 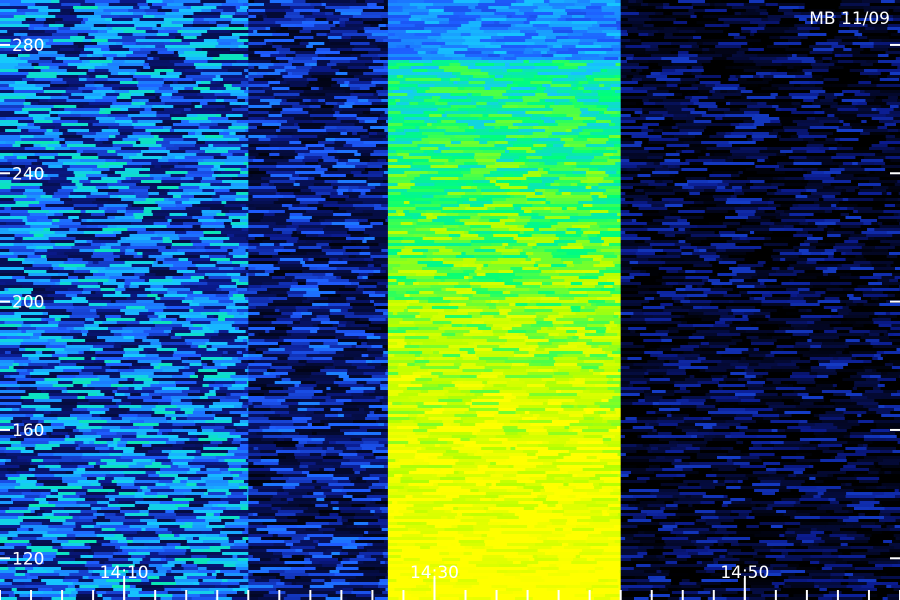 What do you see at coordinates (28, 559) in the screenshot?
I see `y-tick-label-4: 120` at bounding box center [28, 559].